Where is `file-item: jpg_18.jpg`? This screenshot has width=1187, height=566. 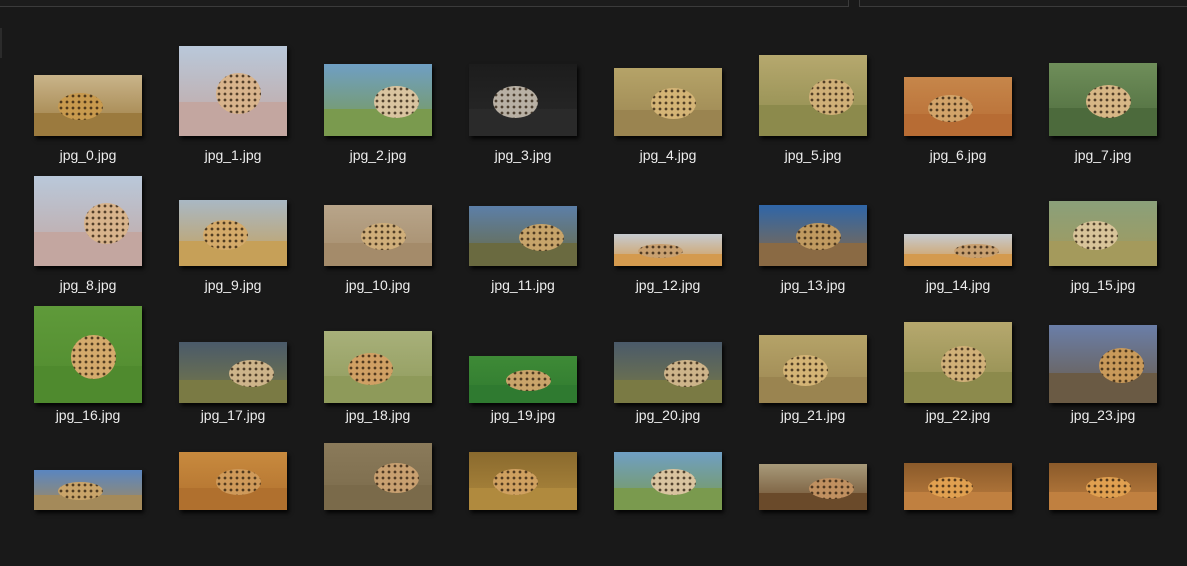 file-item: jpg_18.jpg is located at coordinates (396, 371).